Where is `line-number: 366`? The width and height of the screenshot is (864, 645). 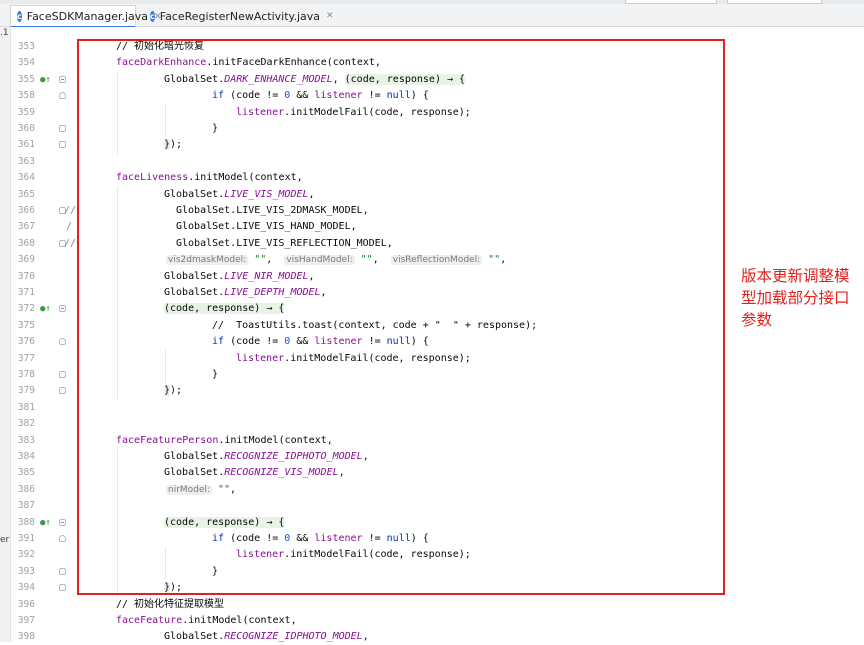 line-number: 366 is located at coordinates (26, 210).